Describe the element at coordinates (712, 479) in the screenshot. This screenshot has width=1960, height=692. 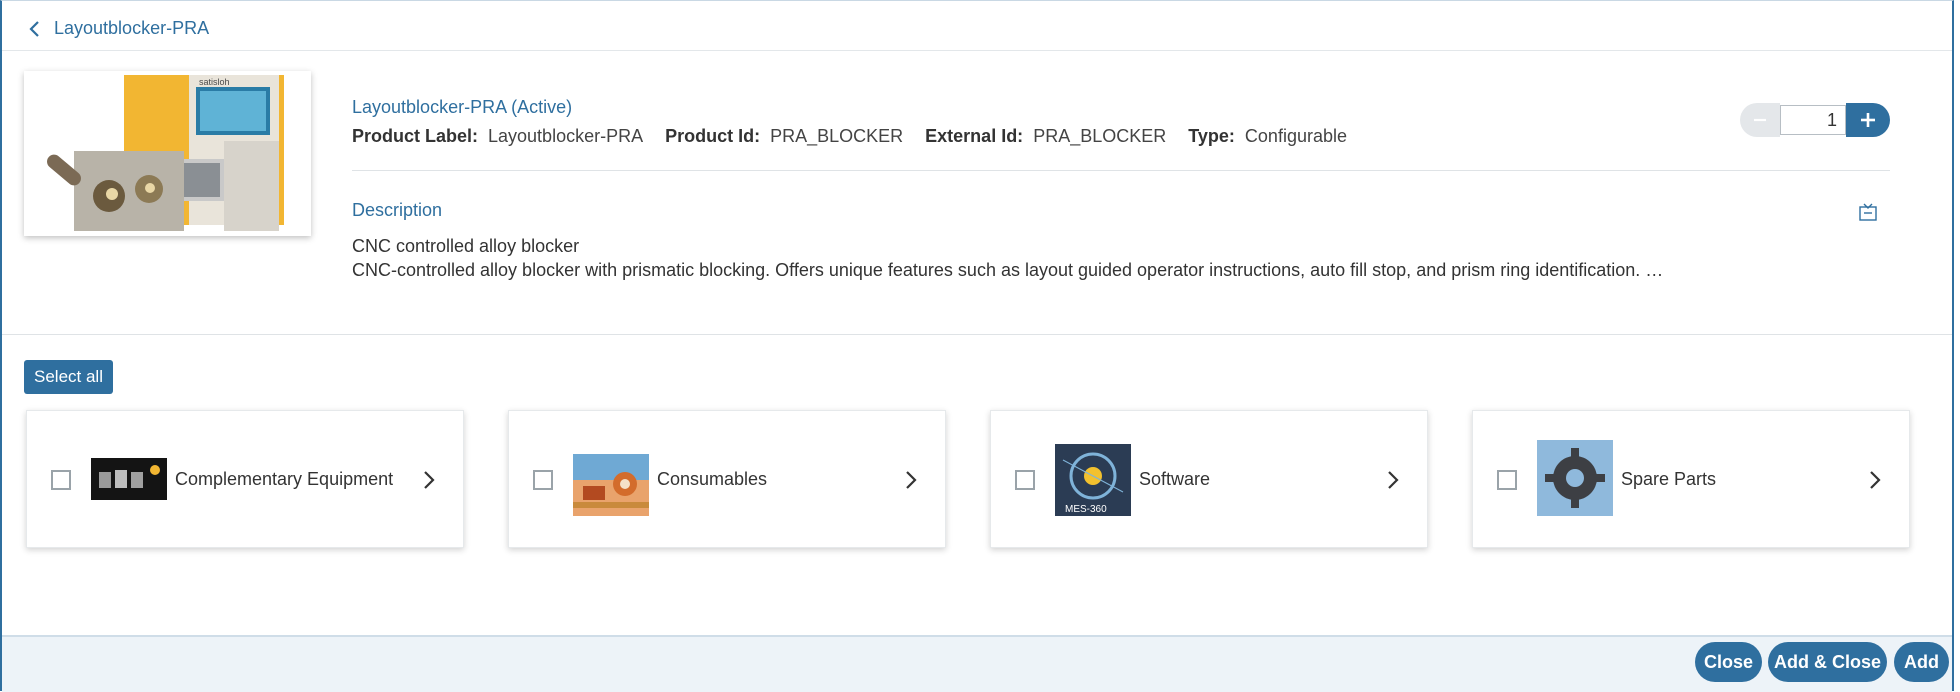
I see `category-label: Consumables` at that location.